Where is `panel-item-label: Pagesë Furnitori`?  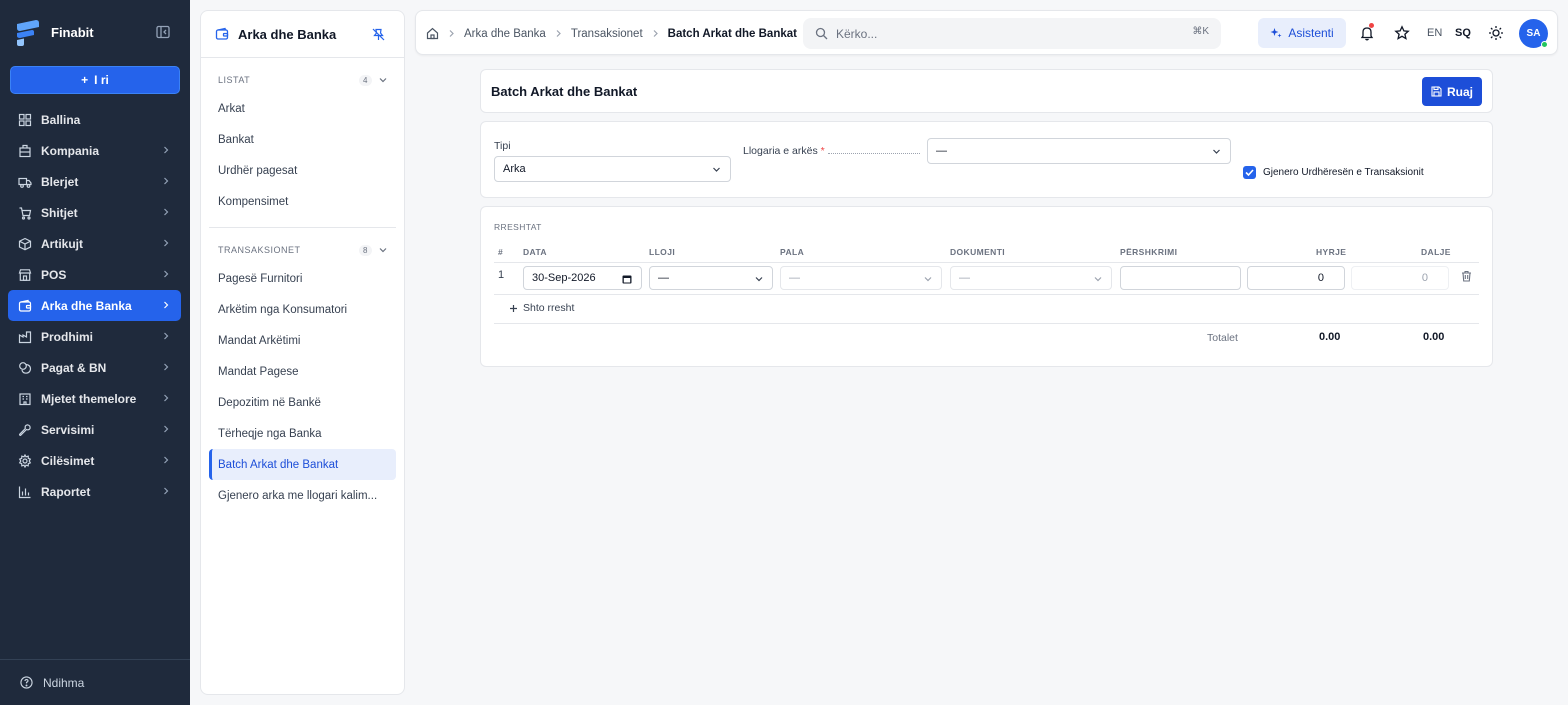 panel-item-label: Pagesë Furnitori is located at coordinates (260, 278).